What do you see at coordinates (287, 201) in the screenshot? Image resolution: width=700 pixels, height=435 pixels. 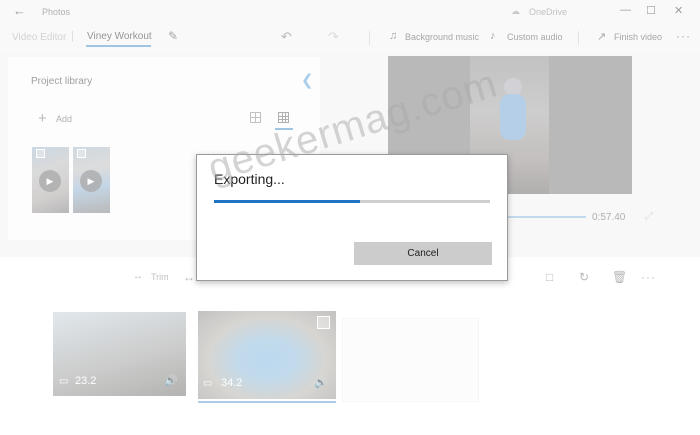 I see `export-progress-fill` at bounding box center [287, 201].